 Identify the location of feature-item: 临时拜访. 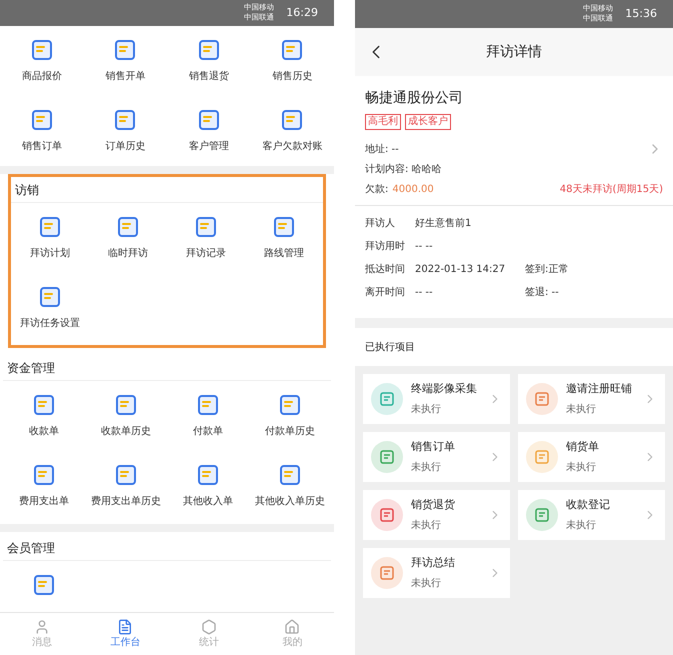
(128, 238).